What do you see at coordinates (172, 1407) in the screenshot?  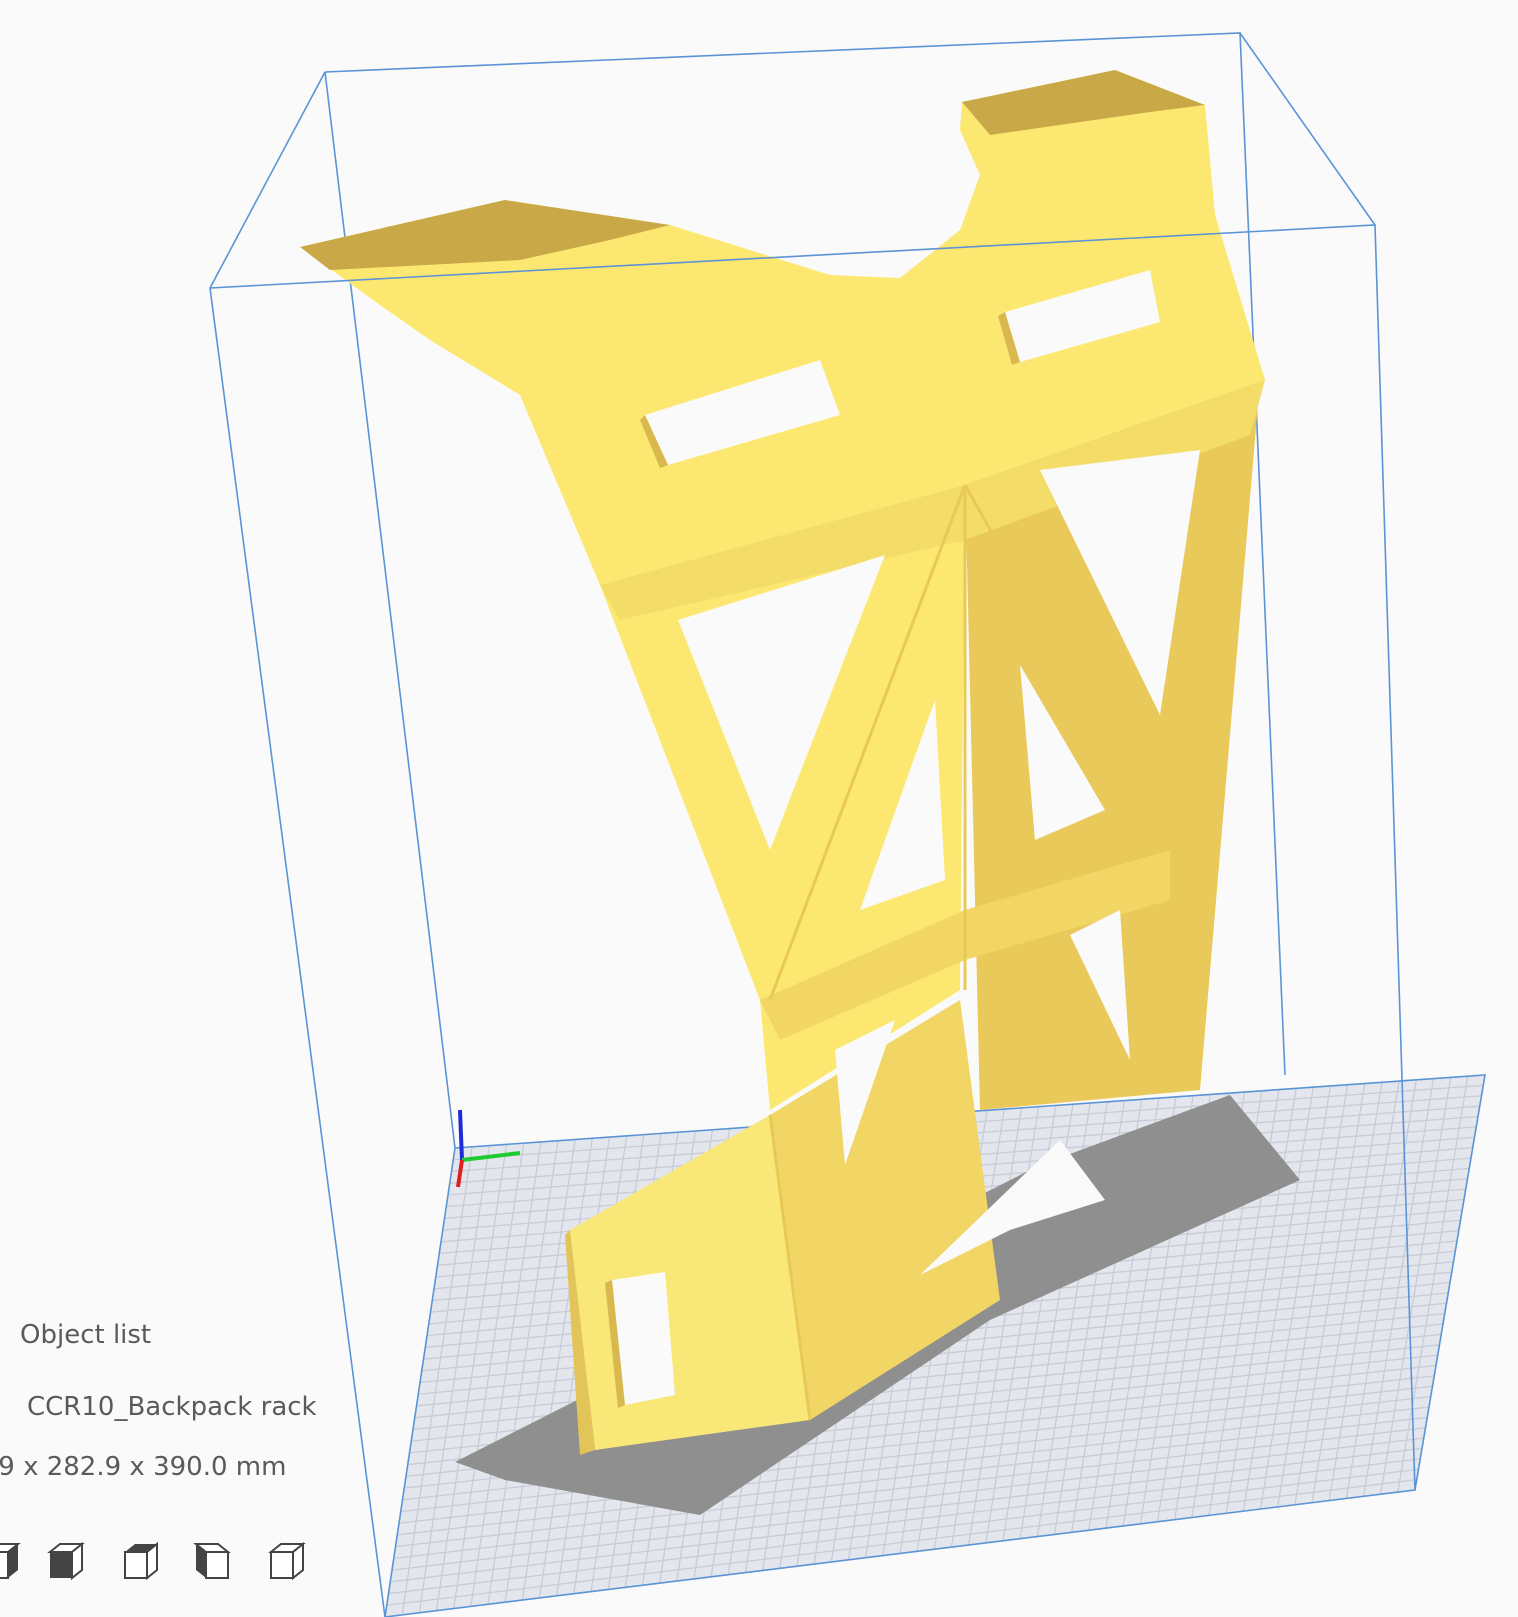 I see `object-name: CCR10_Backpack rack` at bounding box center [172, 1407].